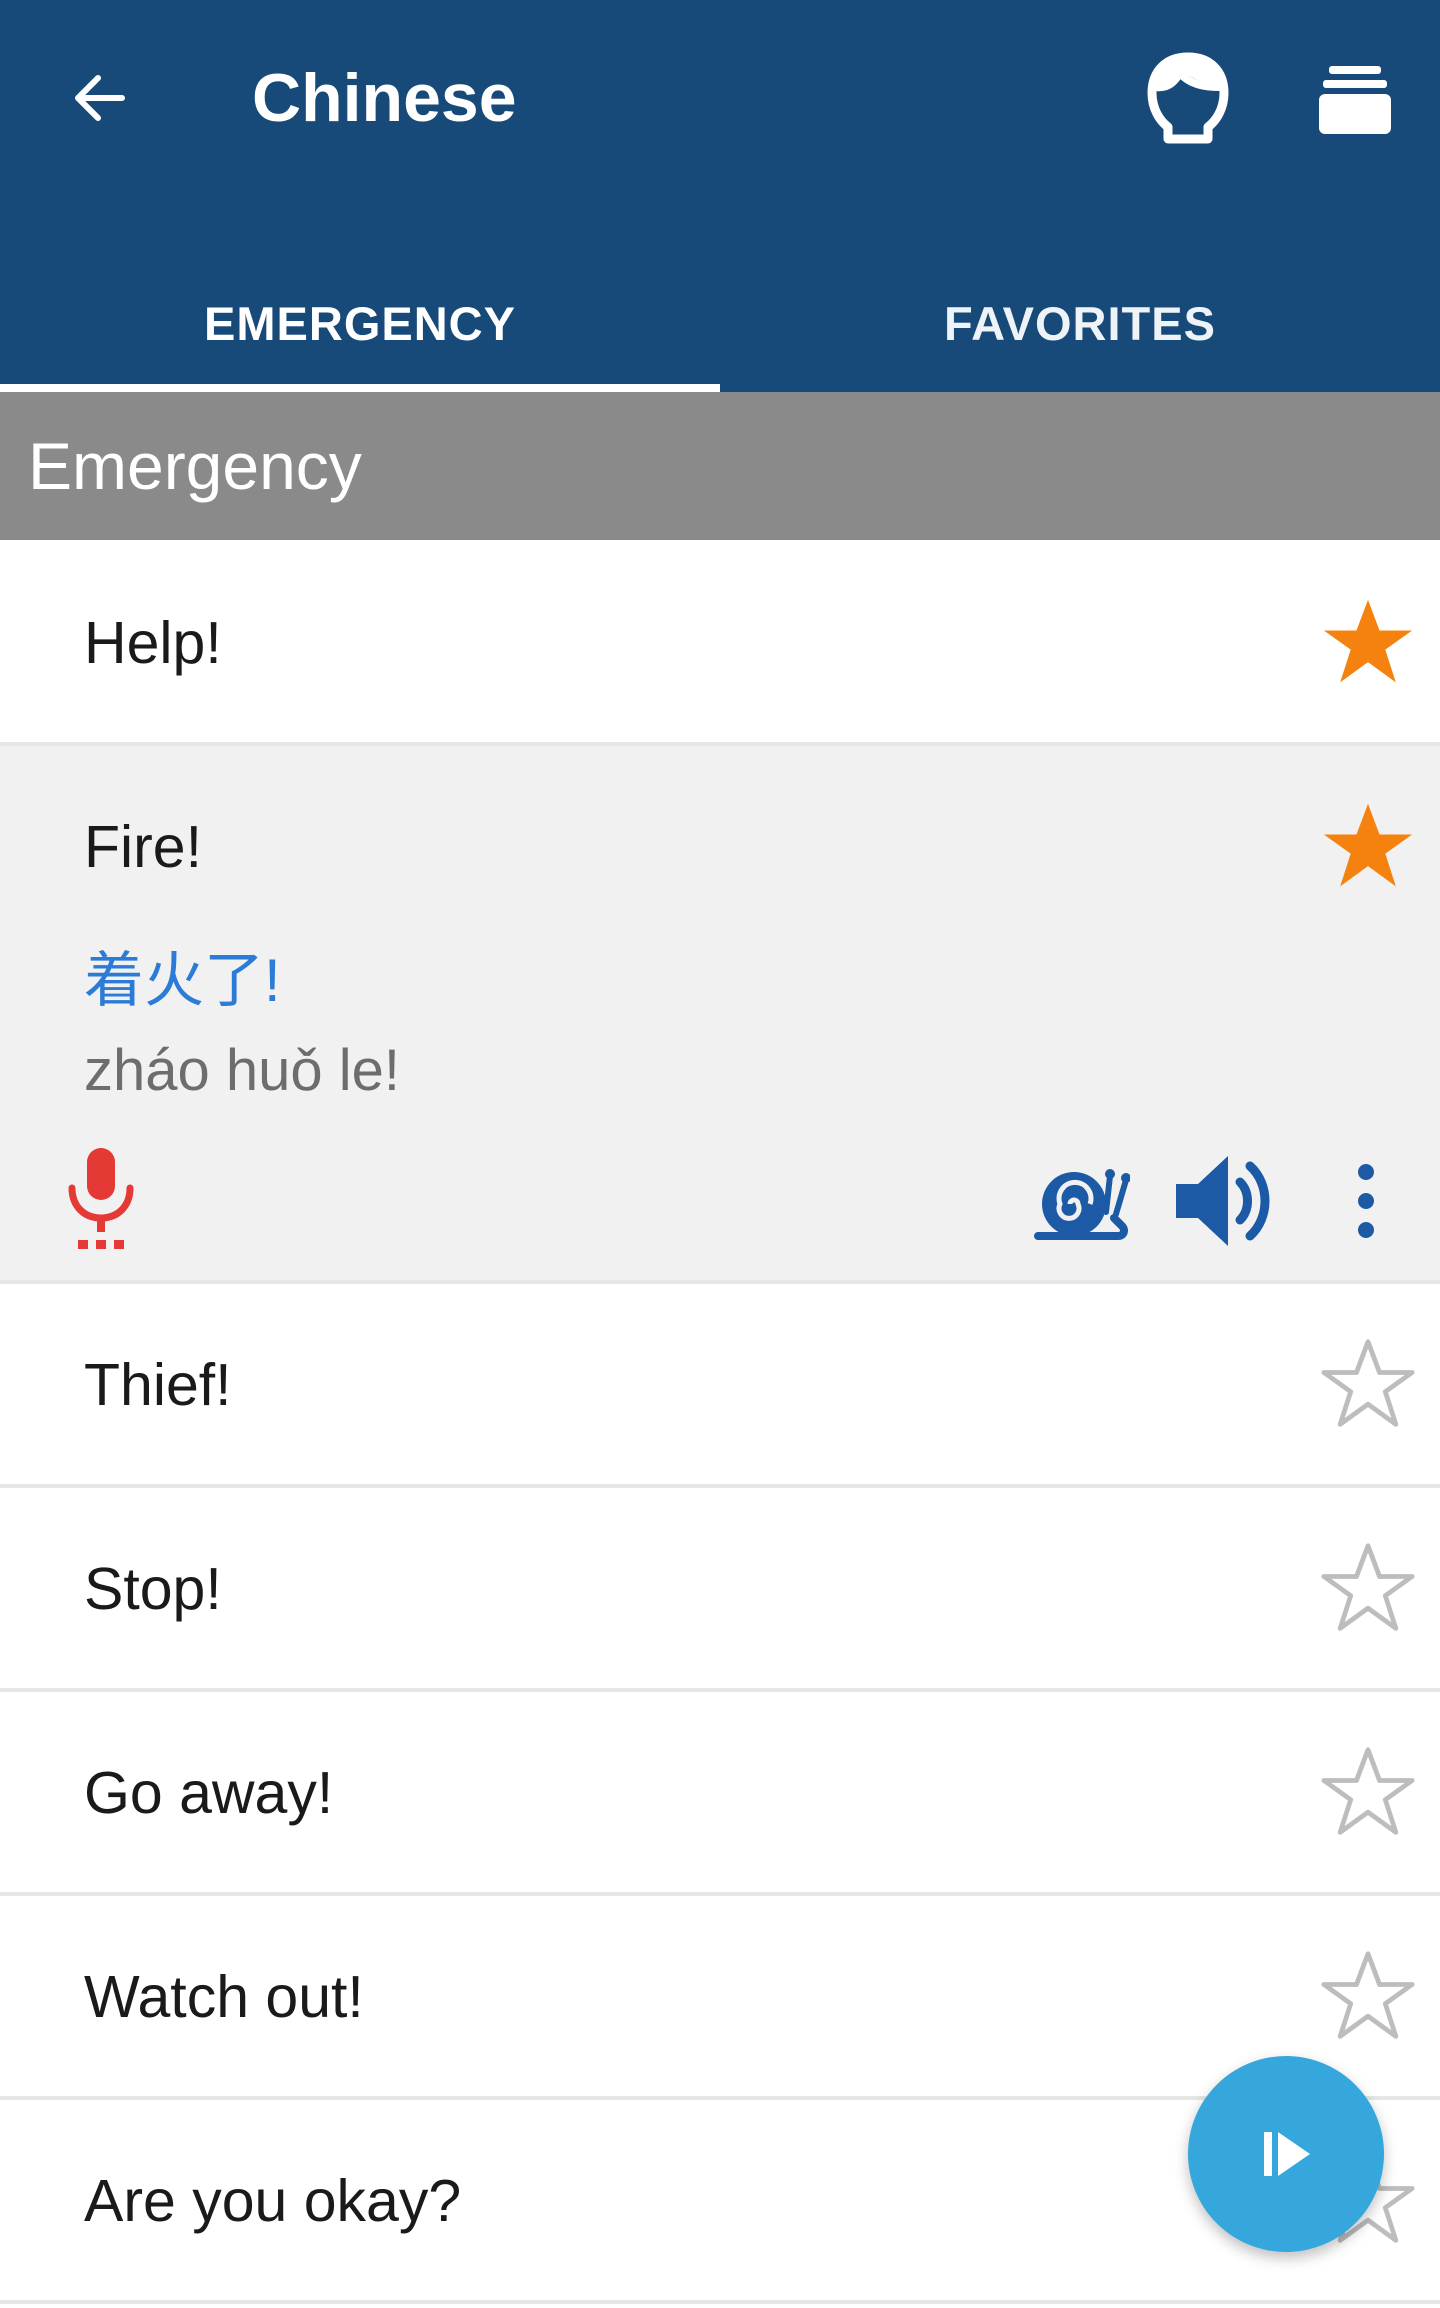  I want to click on card-stack-icon, so click(1355, 100).